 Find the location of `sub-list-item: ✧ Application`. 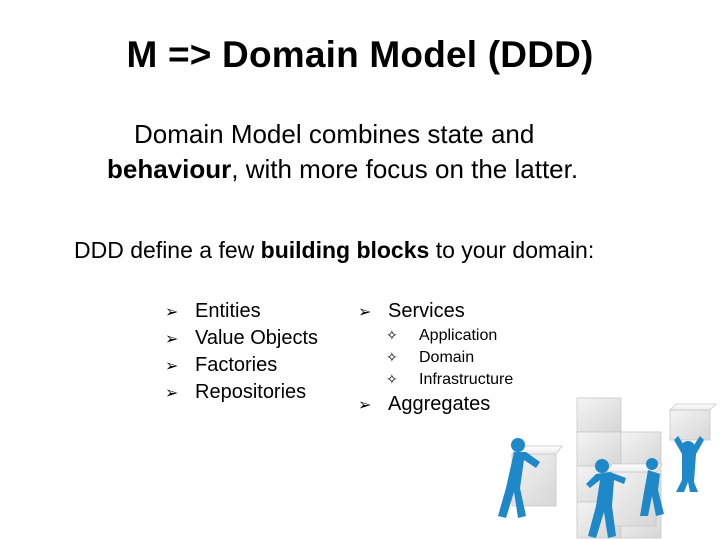

sub-list-item: ✧ Application is located at coordinates (449, 336).